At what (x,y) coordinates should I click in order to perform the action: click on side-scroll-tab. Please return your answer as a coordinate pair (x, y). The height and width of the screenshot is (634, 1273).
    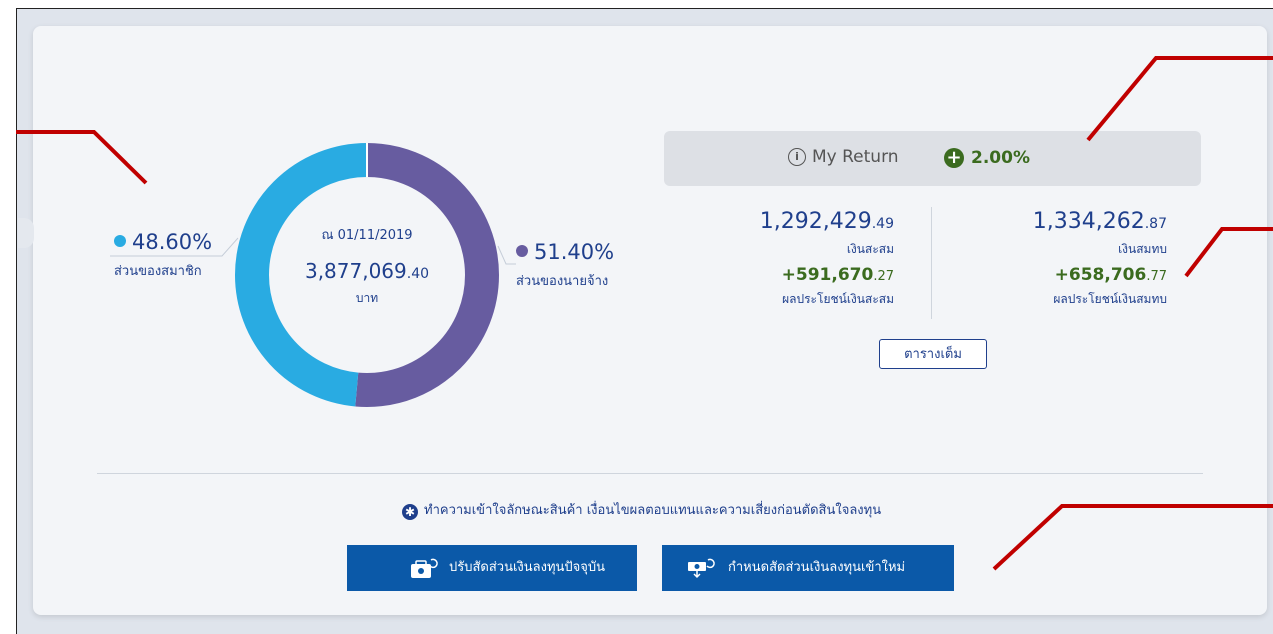
    Looking at the image, I should click on (26, 233).